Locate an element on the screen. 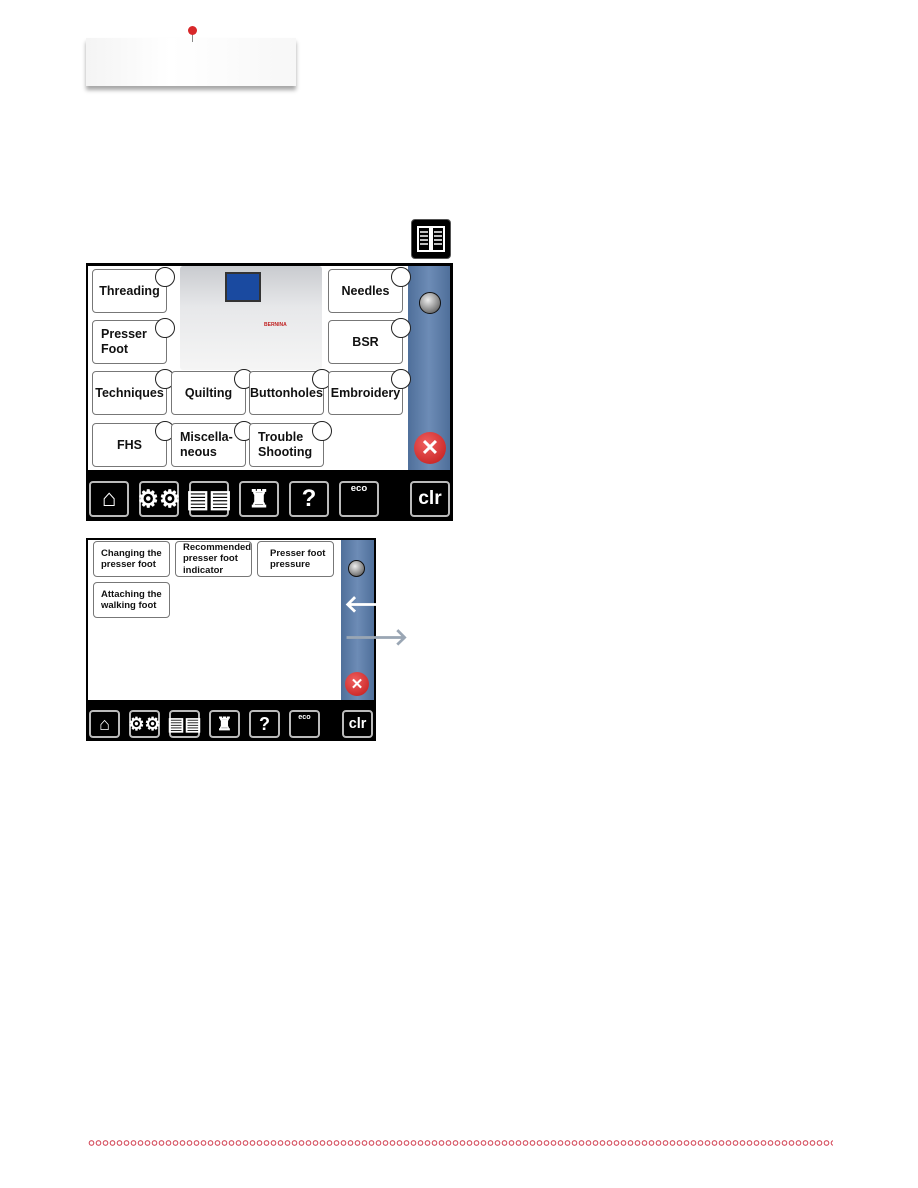 The height and width of the screenshot is (1188, 918). machine-display is located at coordinates (243, 287).